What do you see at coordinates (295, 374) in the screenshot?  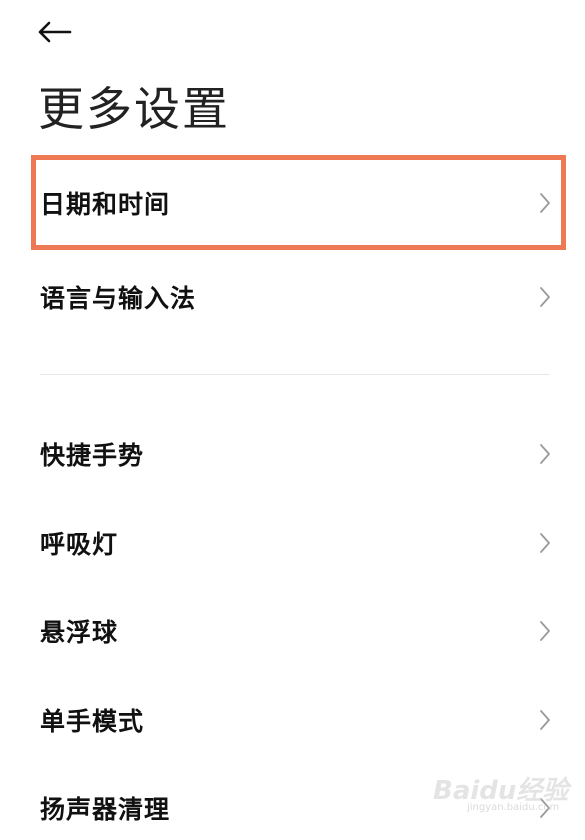 I see `section-divider` at bounding box center [295, 374].